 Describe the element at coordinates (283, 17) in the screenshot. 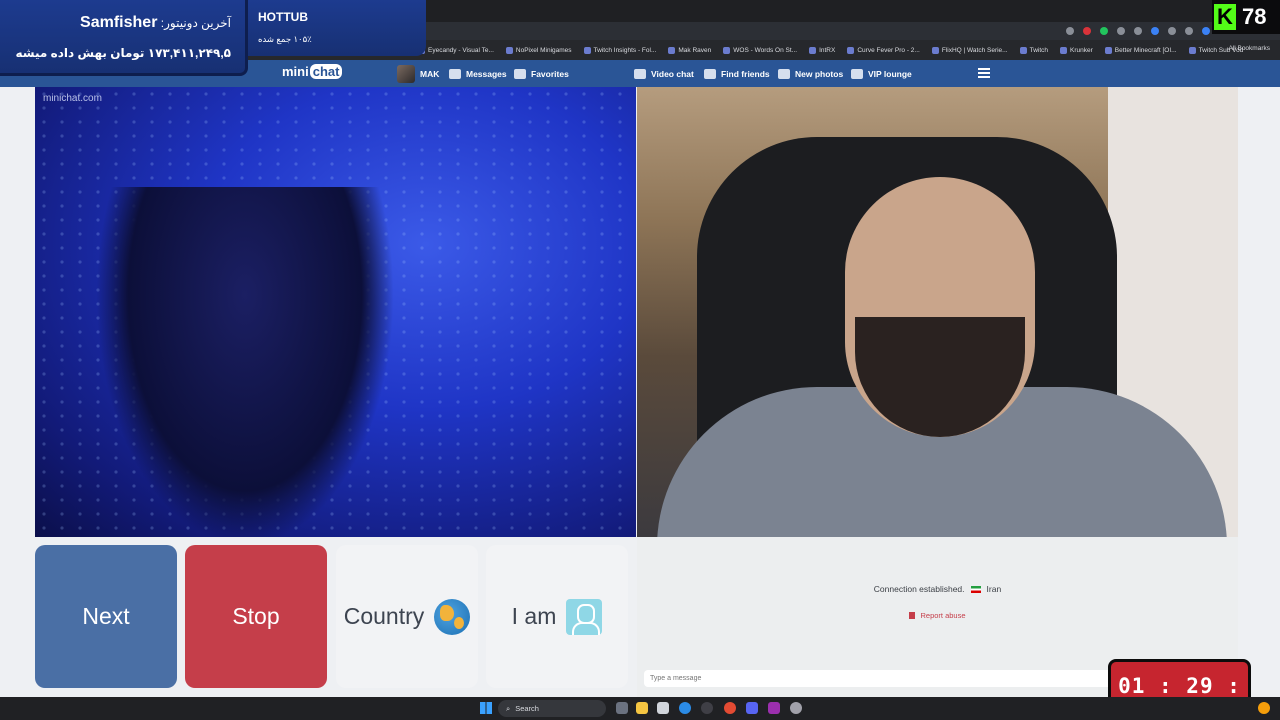

I see `hottub-title: HOTTUB` at that location.